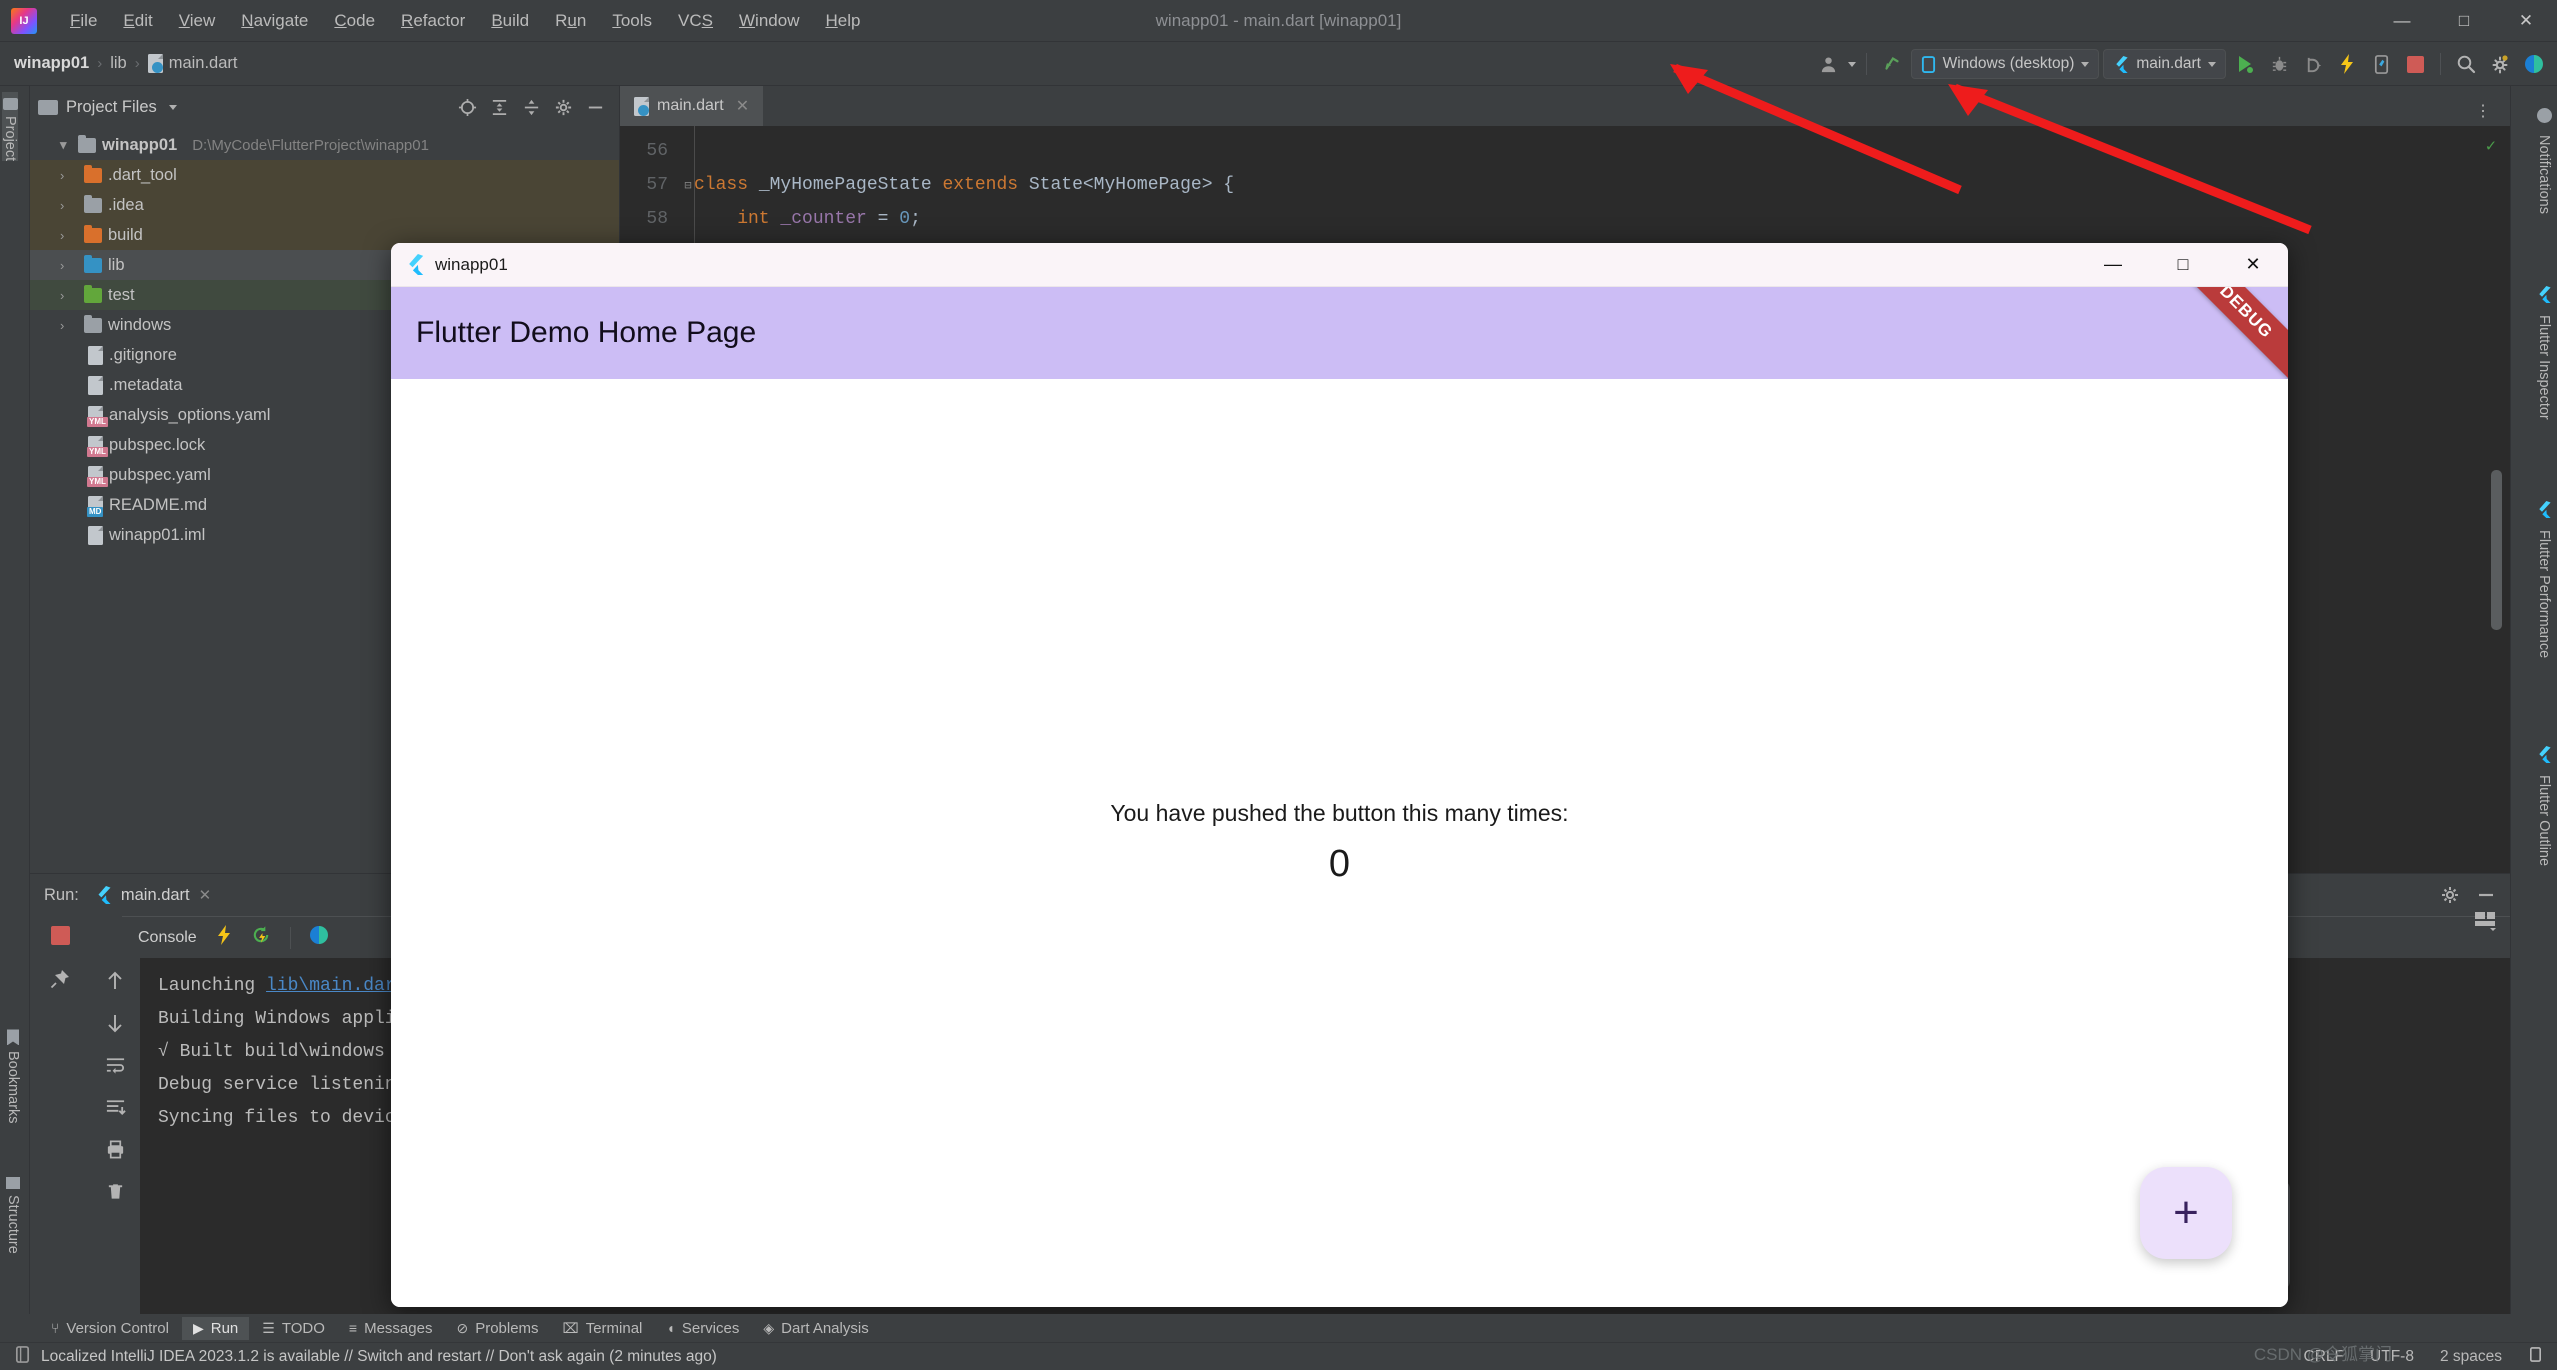 Image resolution: width=2557 pixels, height=1370 pixels. I want to click on menu-item-view: View, so click(197, 21).